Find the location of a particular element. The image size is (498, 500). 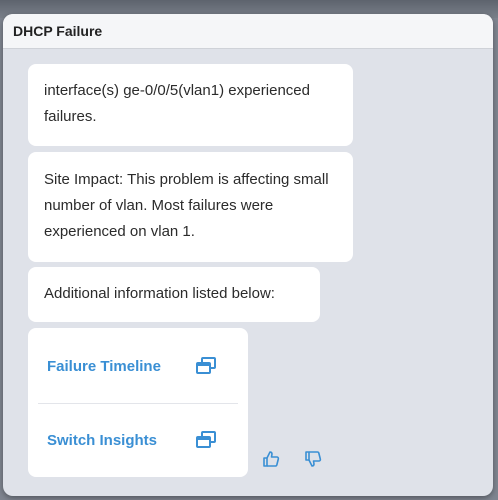

links-card: Failure Timeline Switch Insights is located at coordinates (138, 402).